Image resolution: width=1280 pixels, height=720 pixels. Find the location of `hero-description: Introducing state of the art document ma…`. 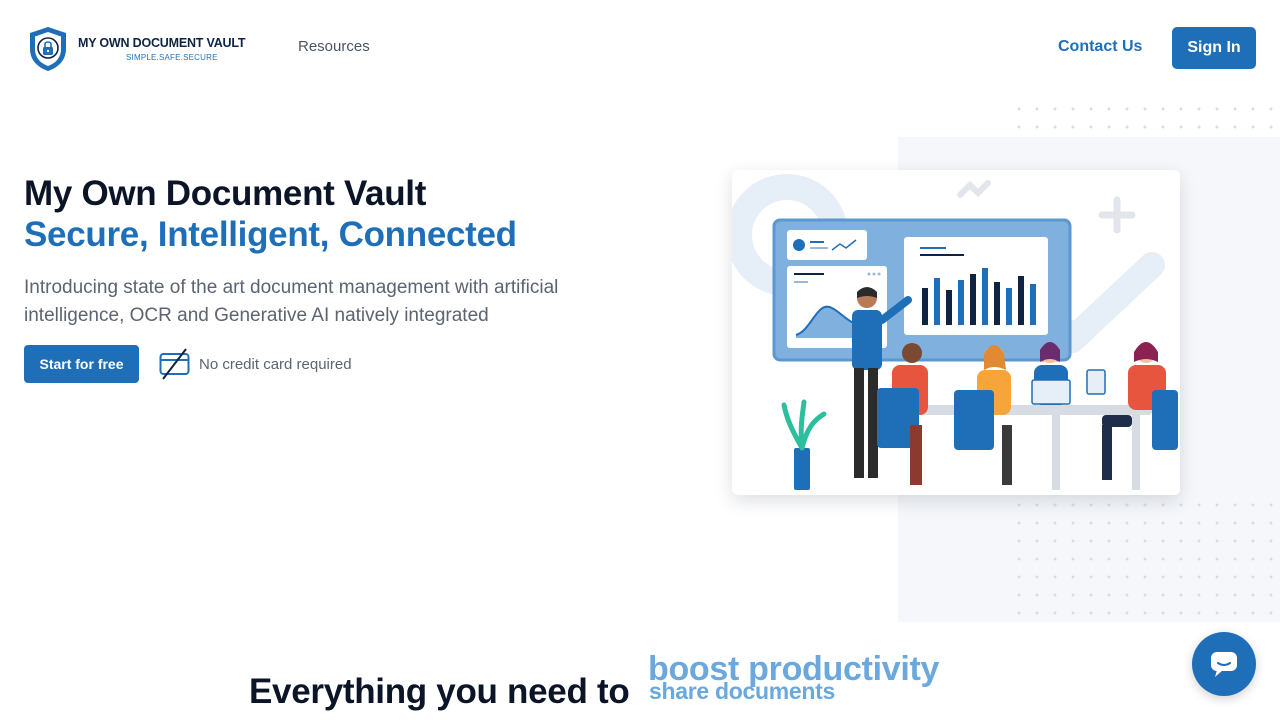

hero-description: Introducing state of the art document ma… is located at coordinates (291, 301).